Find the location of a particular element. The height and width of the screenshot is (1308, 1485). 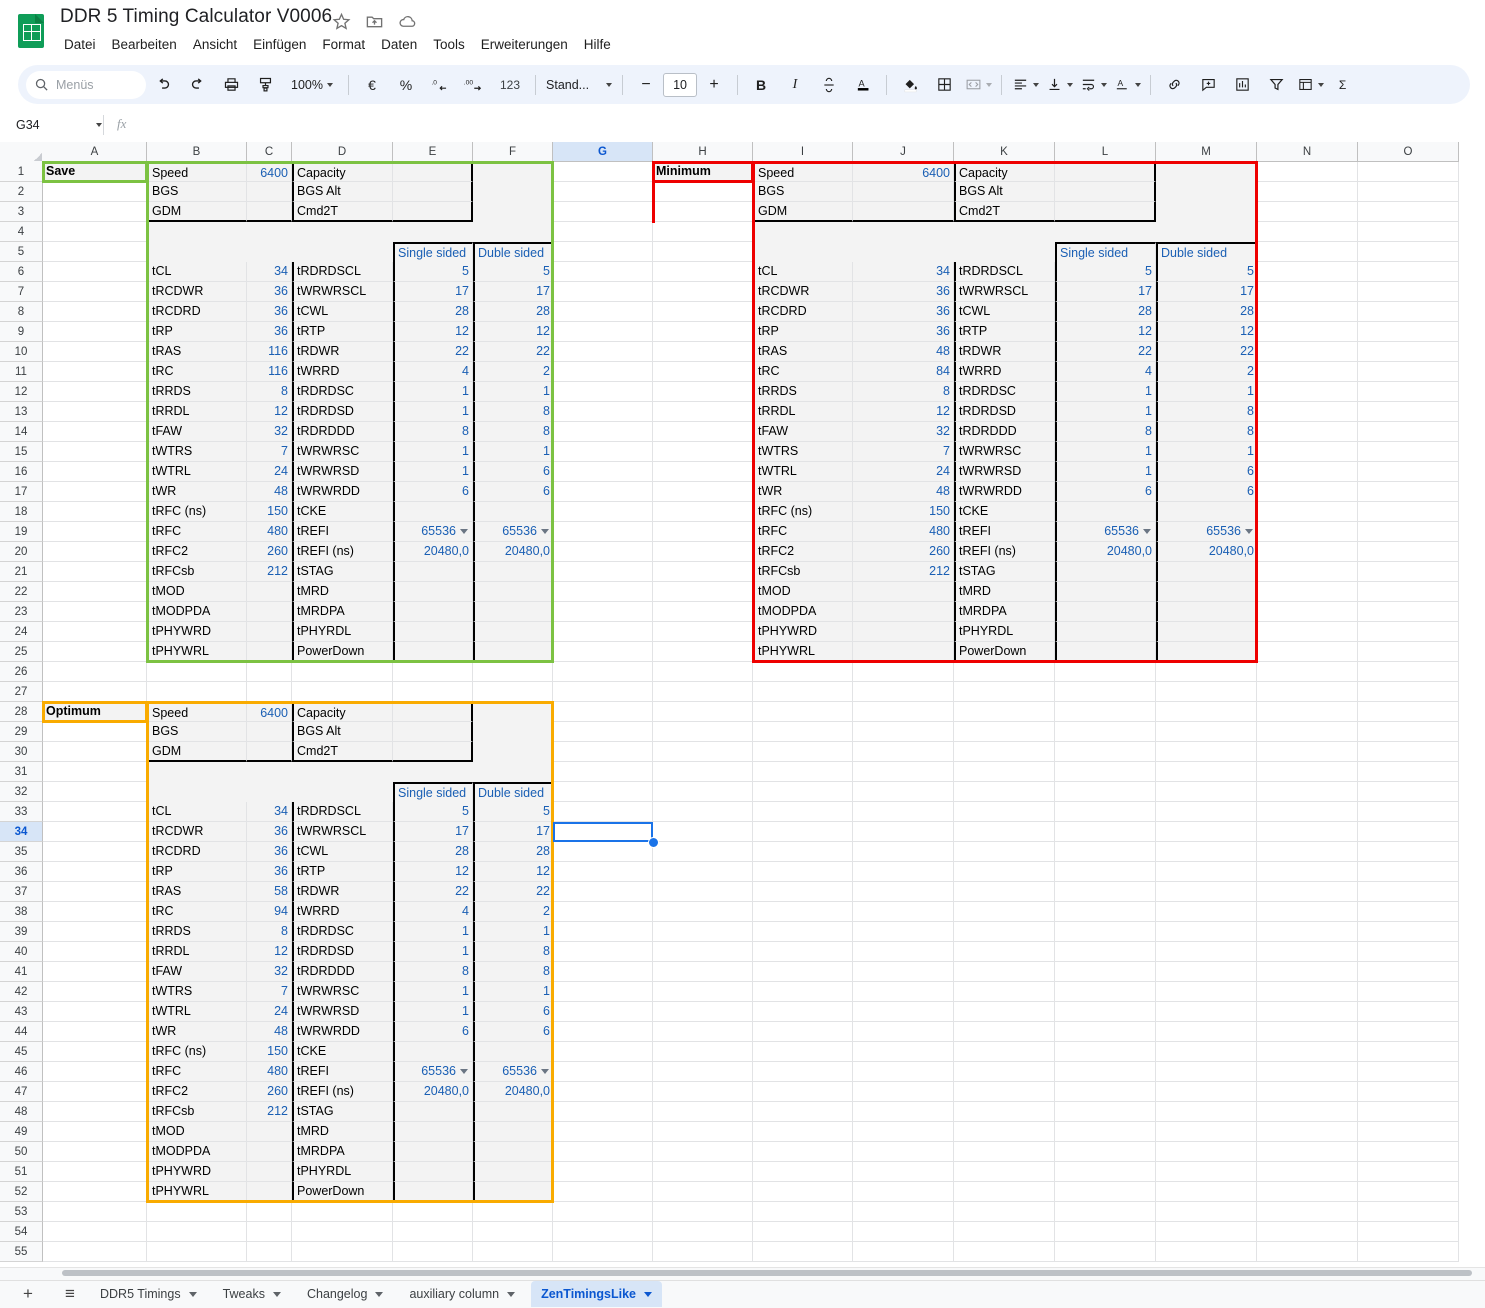

grid-cell-F51 is located at coordinates (513, 1172).